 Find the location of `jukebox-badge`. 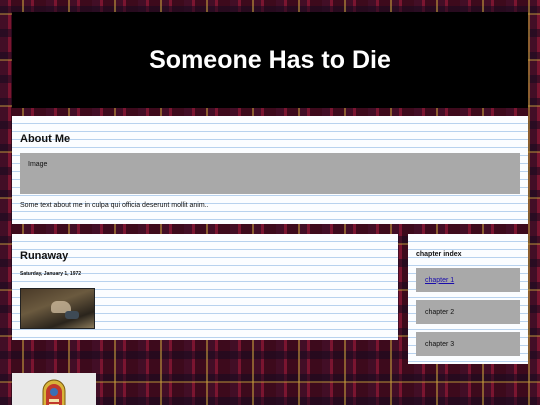

jukebox-badge is located at coordinates (54, 389).